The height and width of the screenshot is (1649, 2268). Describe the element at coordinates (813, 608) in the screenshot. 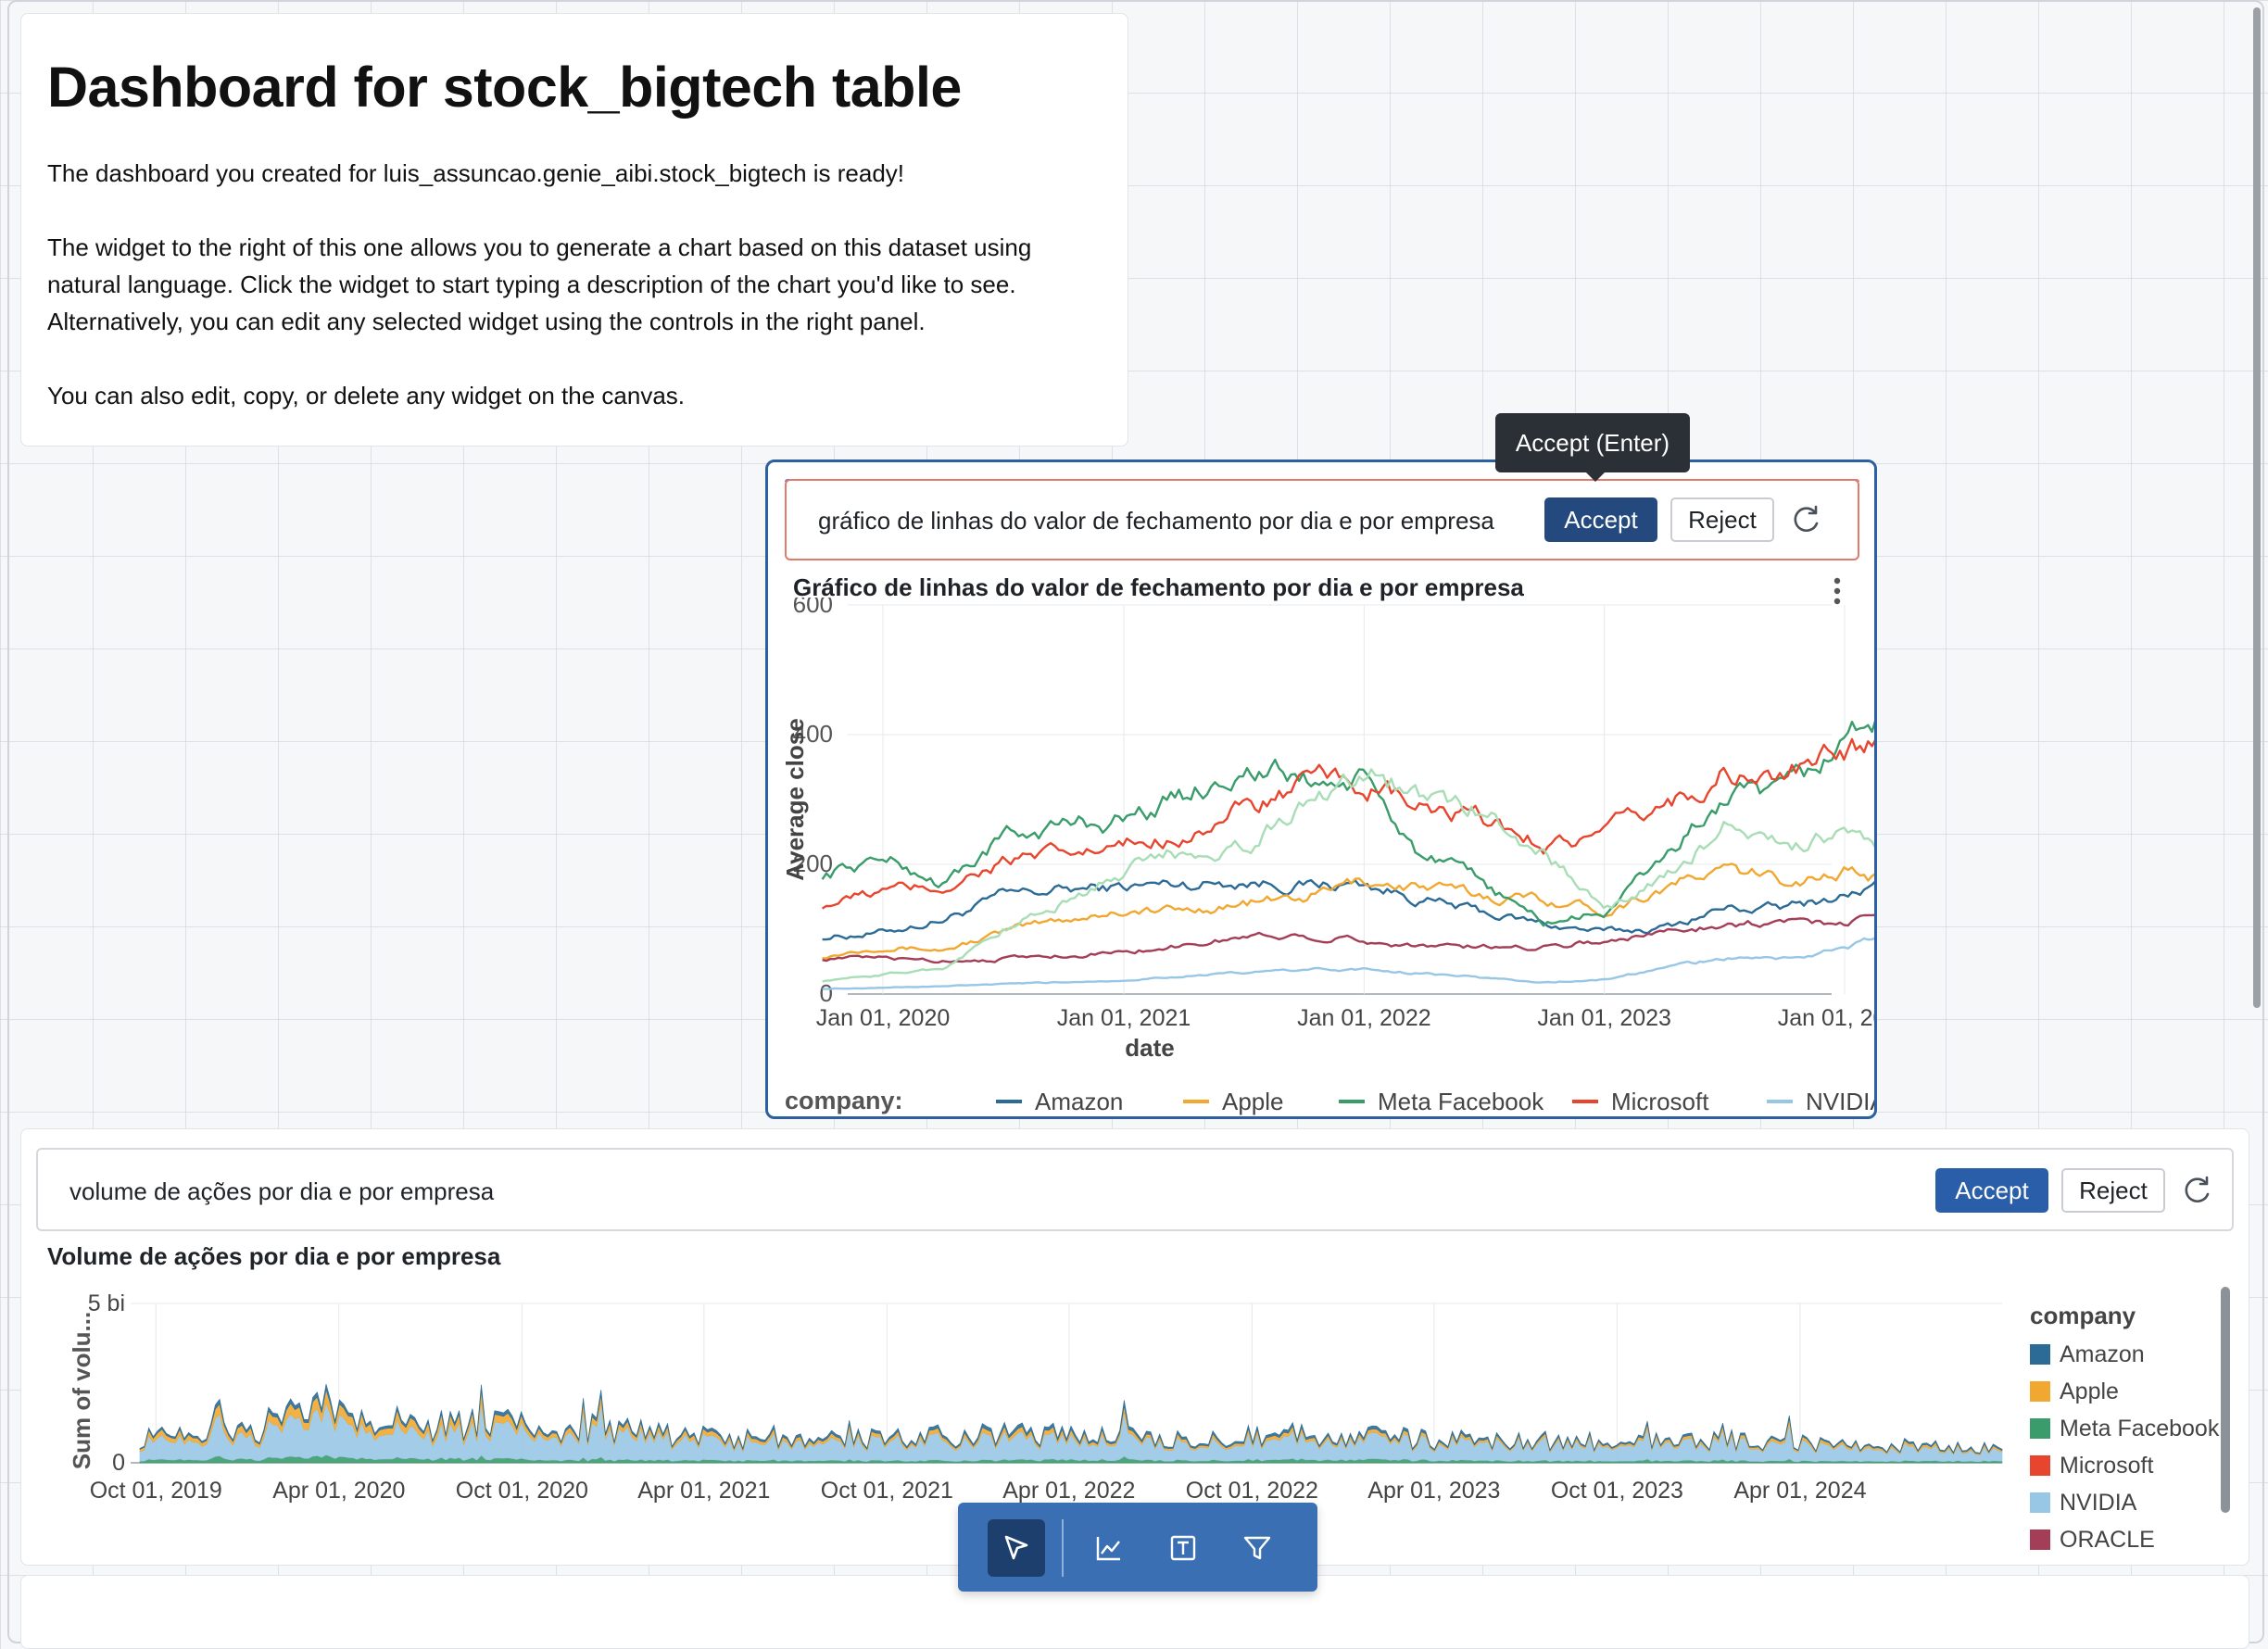

I see `y-tick-label: 600` at that location.